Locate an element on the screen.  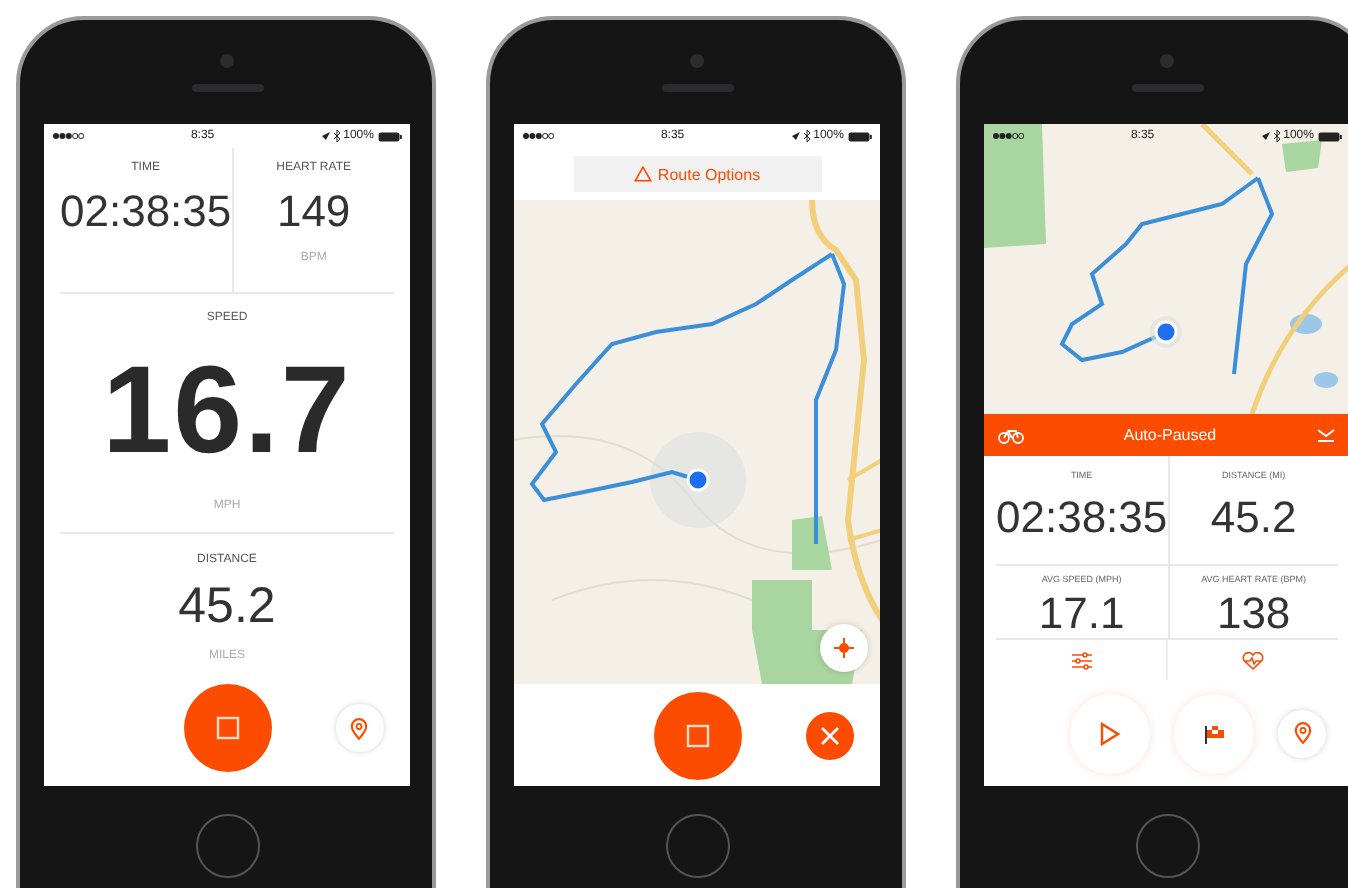
crosshair-icon is located at coordinates (844, 648).